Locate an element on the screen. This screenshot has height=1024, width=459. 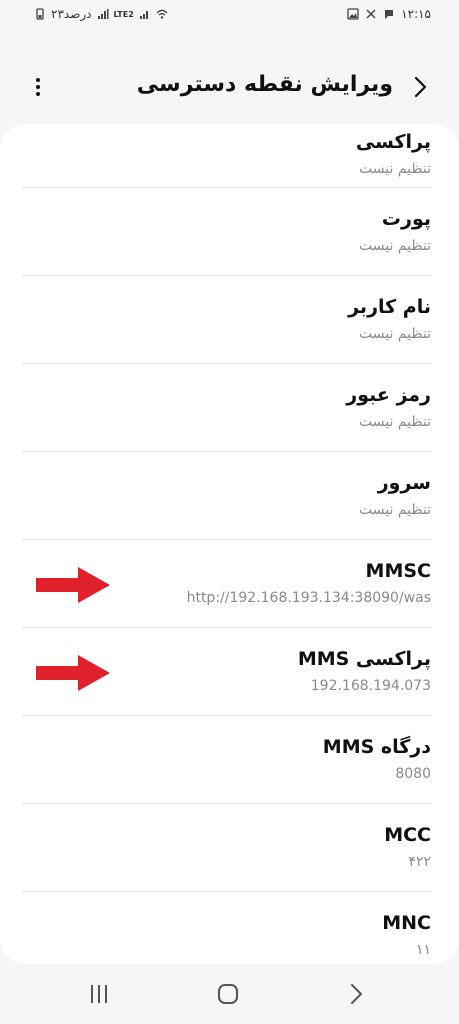
back-chevron-icon is located at coordinates (420, 87).